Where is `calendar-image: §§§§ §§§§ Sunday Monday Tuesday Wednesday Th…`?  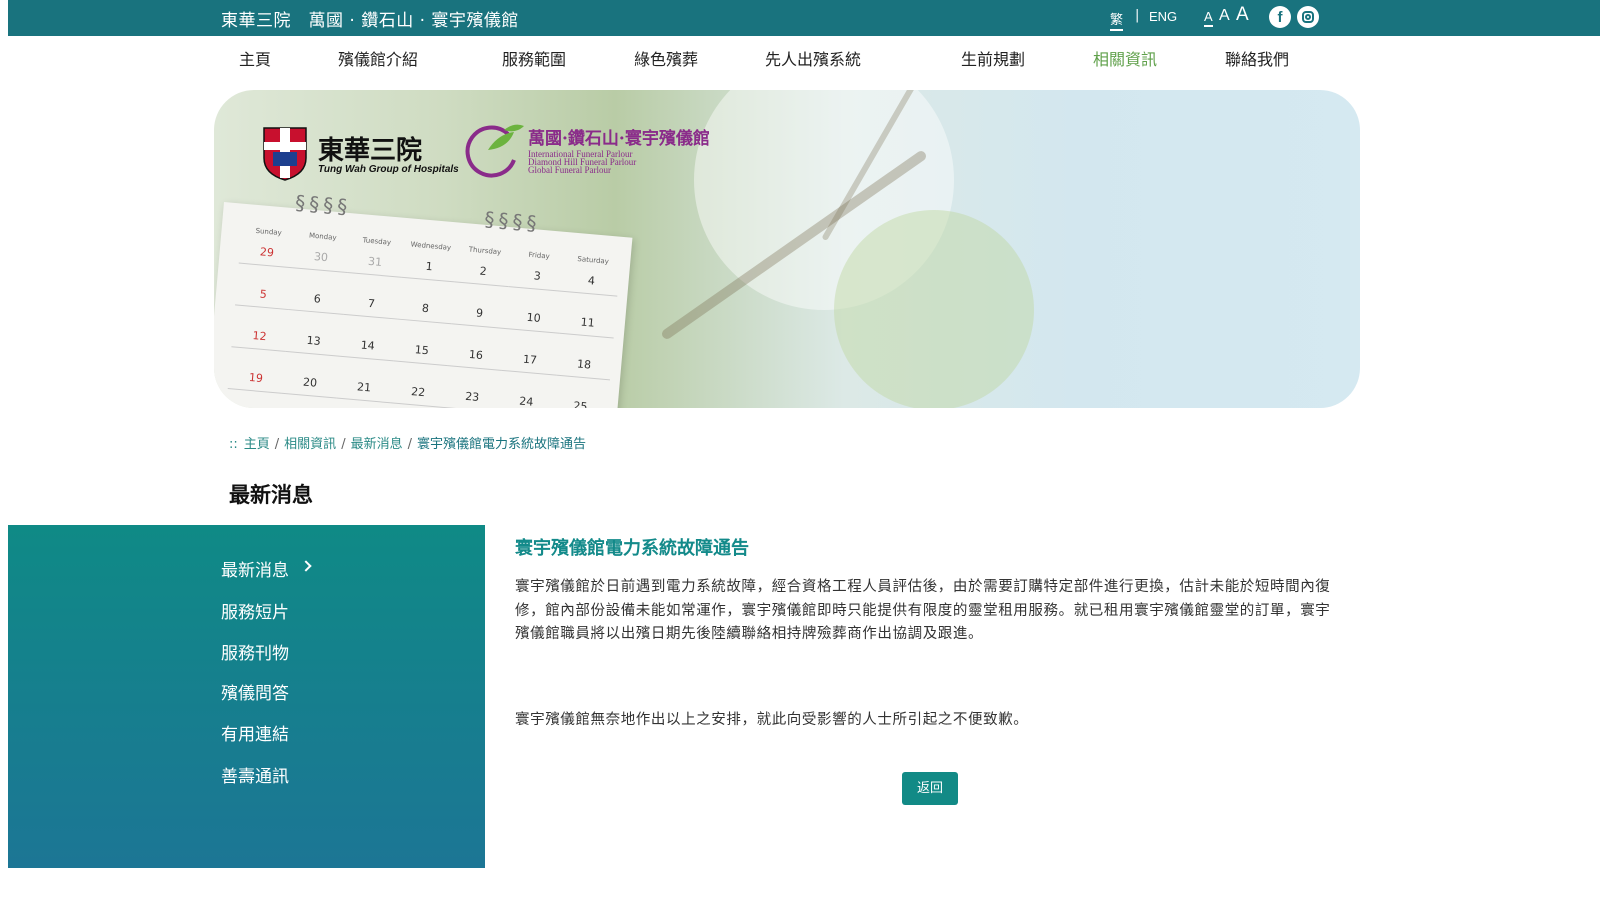 calendar-image: §§§§ §§§§ Sunday Monday Tuesday Wednesday Th… is located at coordinates (423, 299).